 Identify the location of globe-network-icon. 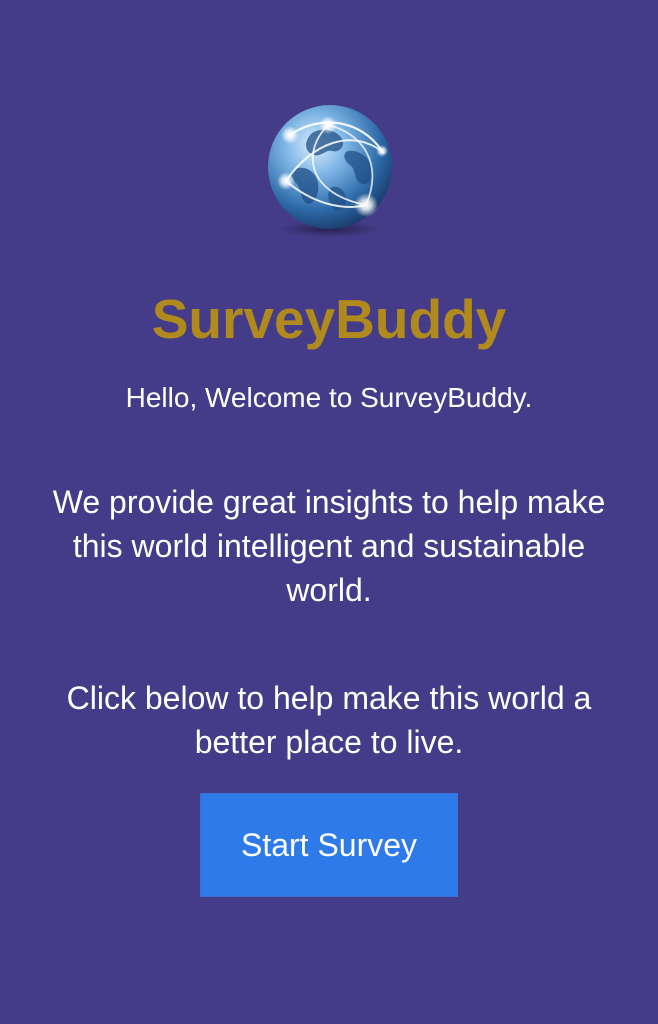
(330, 171).